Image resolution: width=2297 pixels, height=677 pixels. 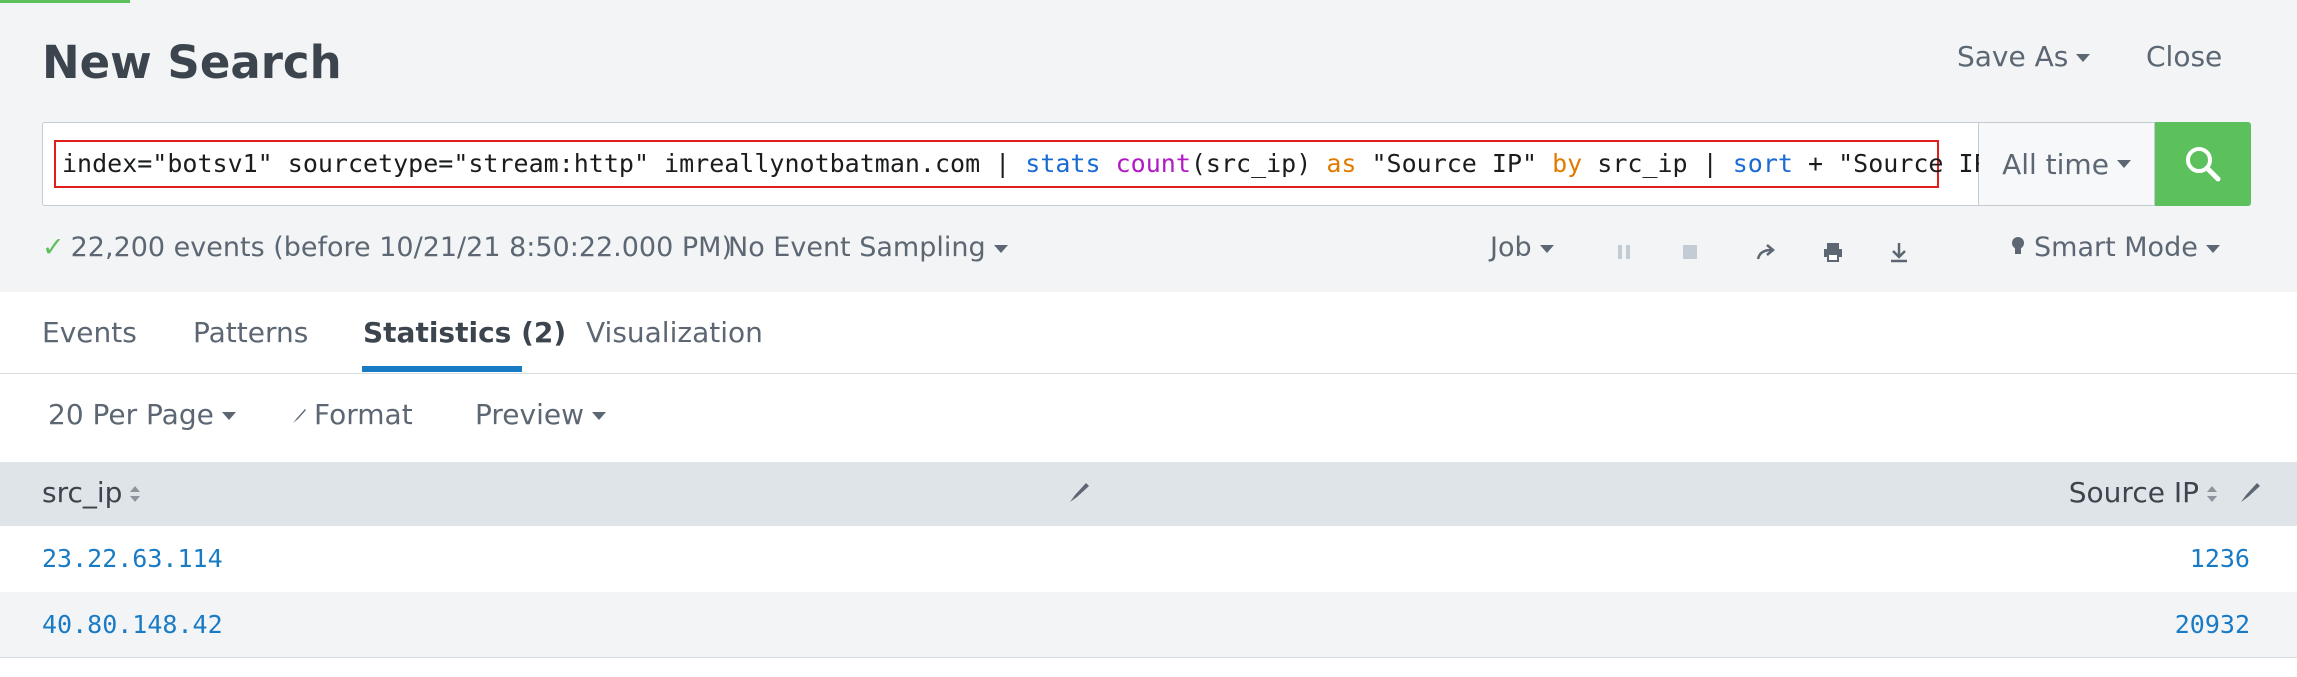 What do you see at coordinates (53, 247) in the screenshot?
I see `checkmark-icon: ✓` at bounding box center [53, 247].